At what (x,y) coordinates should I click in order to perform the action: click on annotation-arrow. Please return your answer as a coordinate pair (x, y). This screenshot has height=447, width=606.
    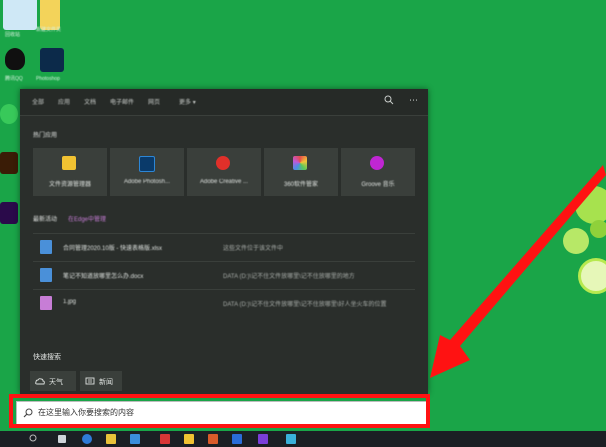
    Looking at the image, I should click on (518, 271).